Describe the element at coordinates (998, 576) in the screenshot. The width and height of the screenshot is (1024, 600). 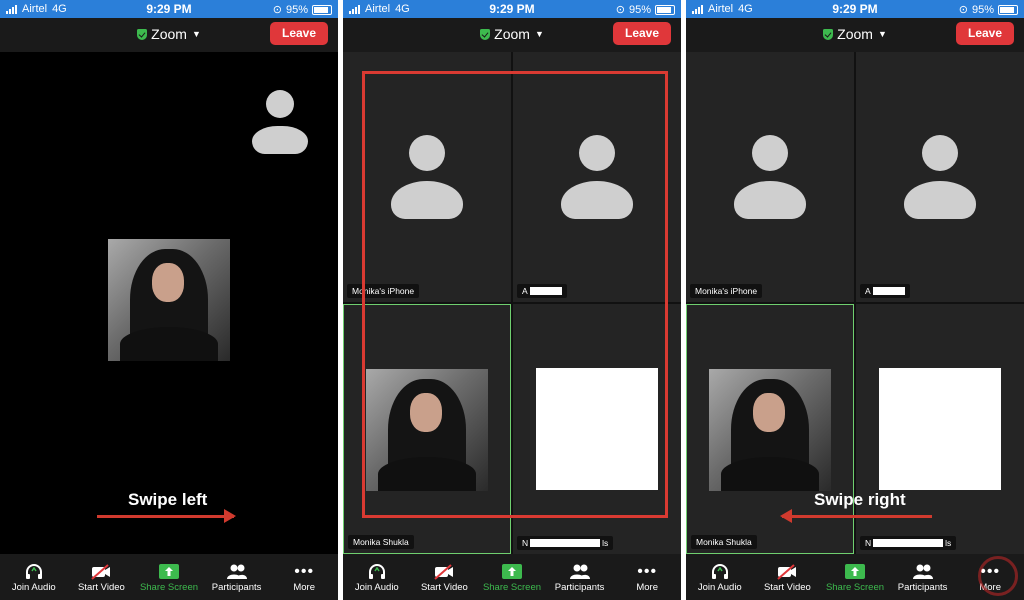
I see `watermark-logo` at that location.